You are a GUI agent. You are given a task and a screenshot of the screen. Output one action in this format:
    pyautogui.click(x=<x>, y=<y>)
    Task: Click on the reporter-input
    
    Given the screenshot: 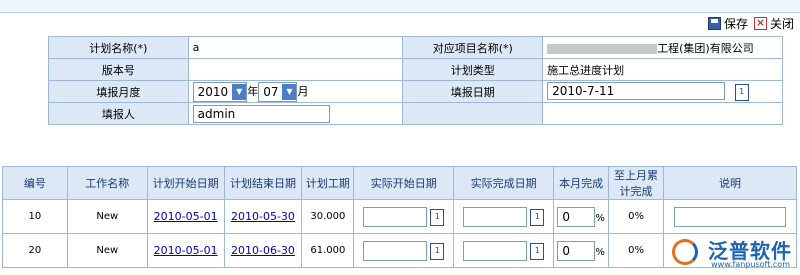 What is the action you would take?
    pyautogui.click(x=261, y=113)
    